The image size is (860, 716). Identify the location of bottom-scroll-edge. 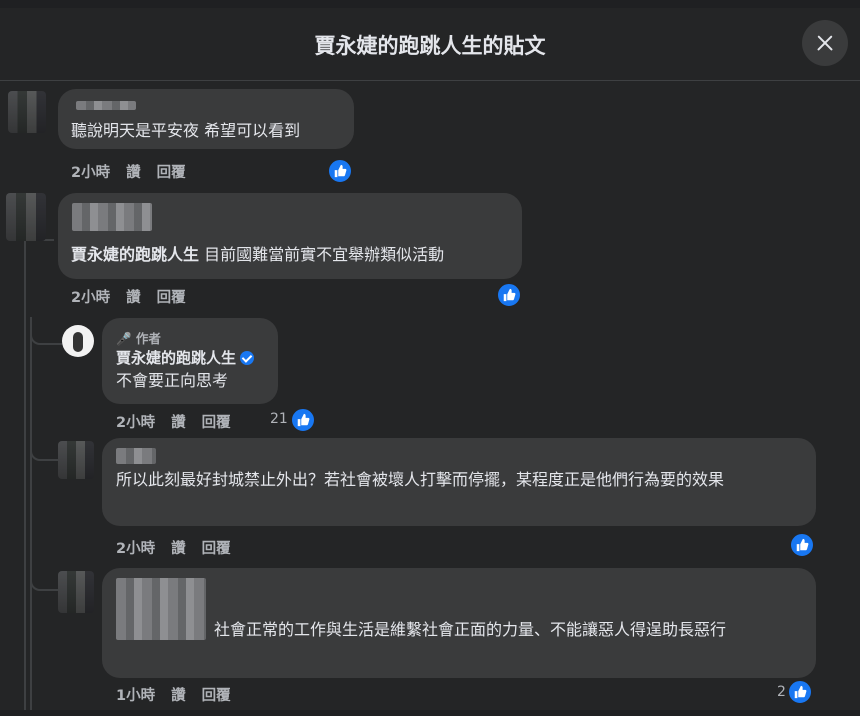
(430, 713).